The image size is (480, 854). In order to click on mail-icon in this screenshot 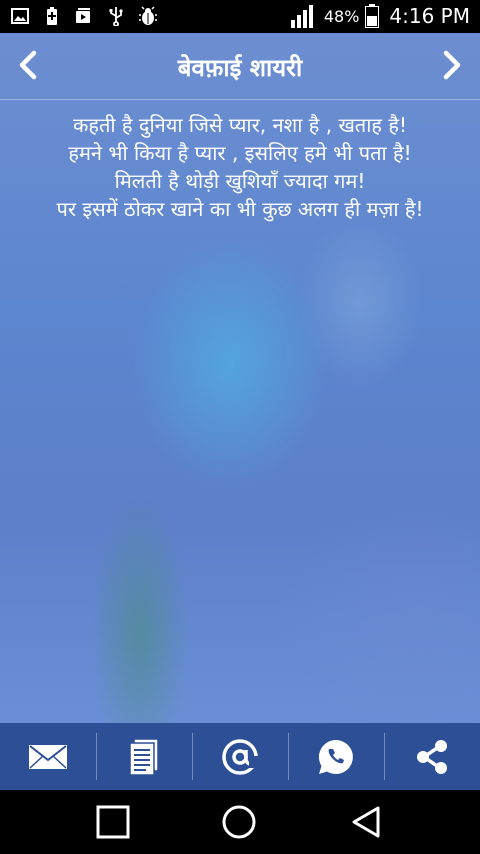, I will do `click(48, 756)`.